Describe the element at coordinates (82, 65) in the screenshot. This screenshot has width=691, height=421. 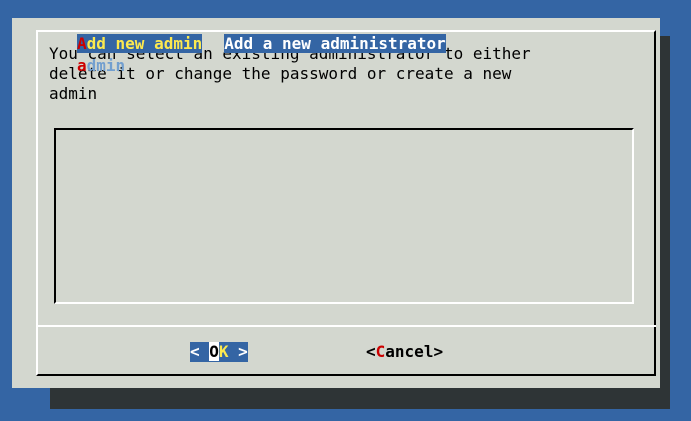
I see `menu-item-hotkey: a` at that location.